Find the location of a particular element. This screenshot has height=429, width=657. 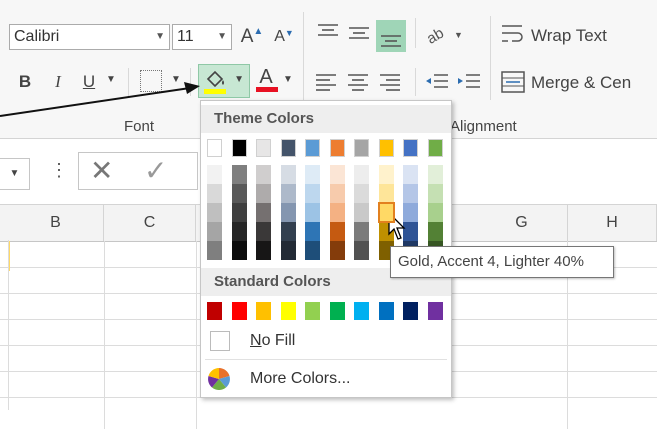

no-fill-rest: o Fill is located at coordinates (278, 340).